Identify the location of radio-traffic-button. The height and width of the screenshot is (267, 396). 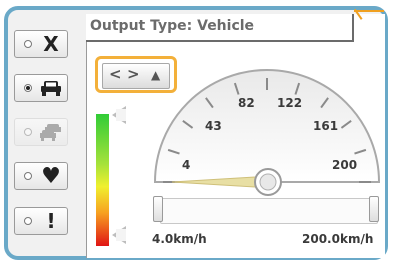
(41, 132).